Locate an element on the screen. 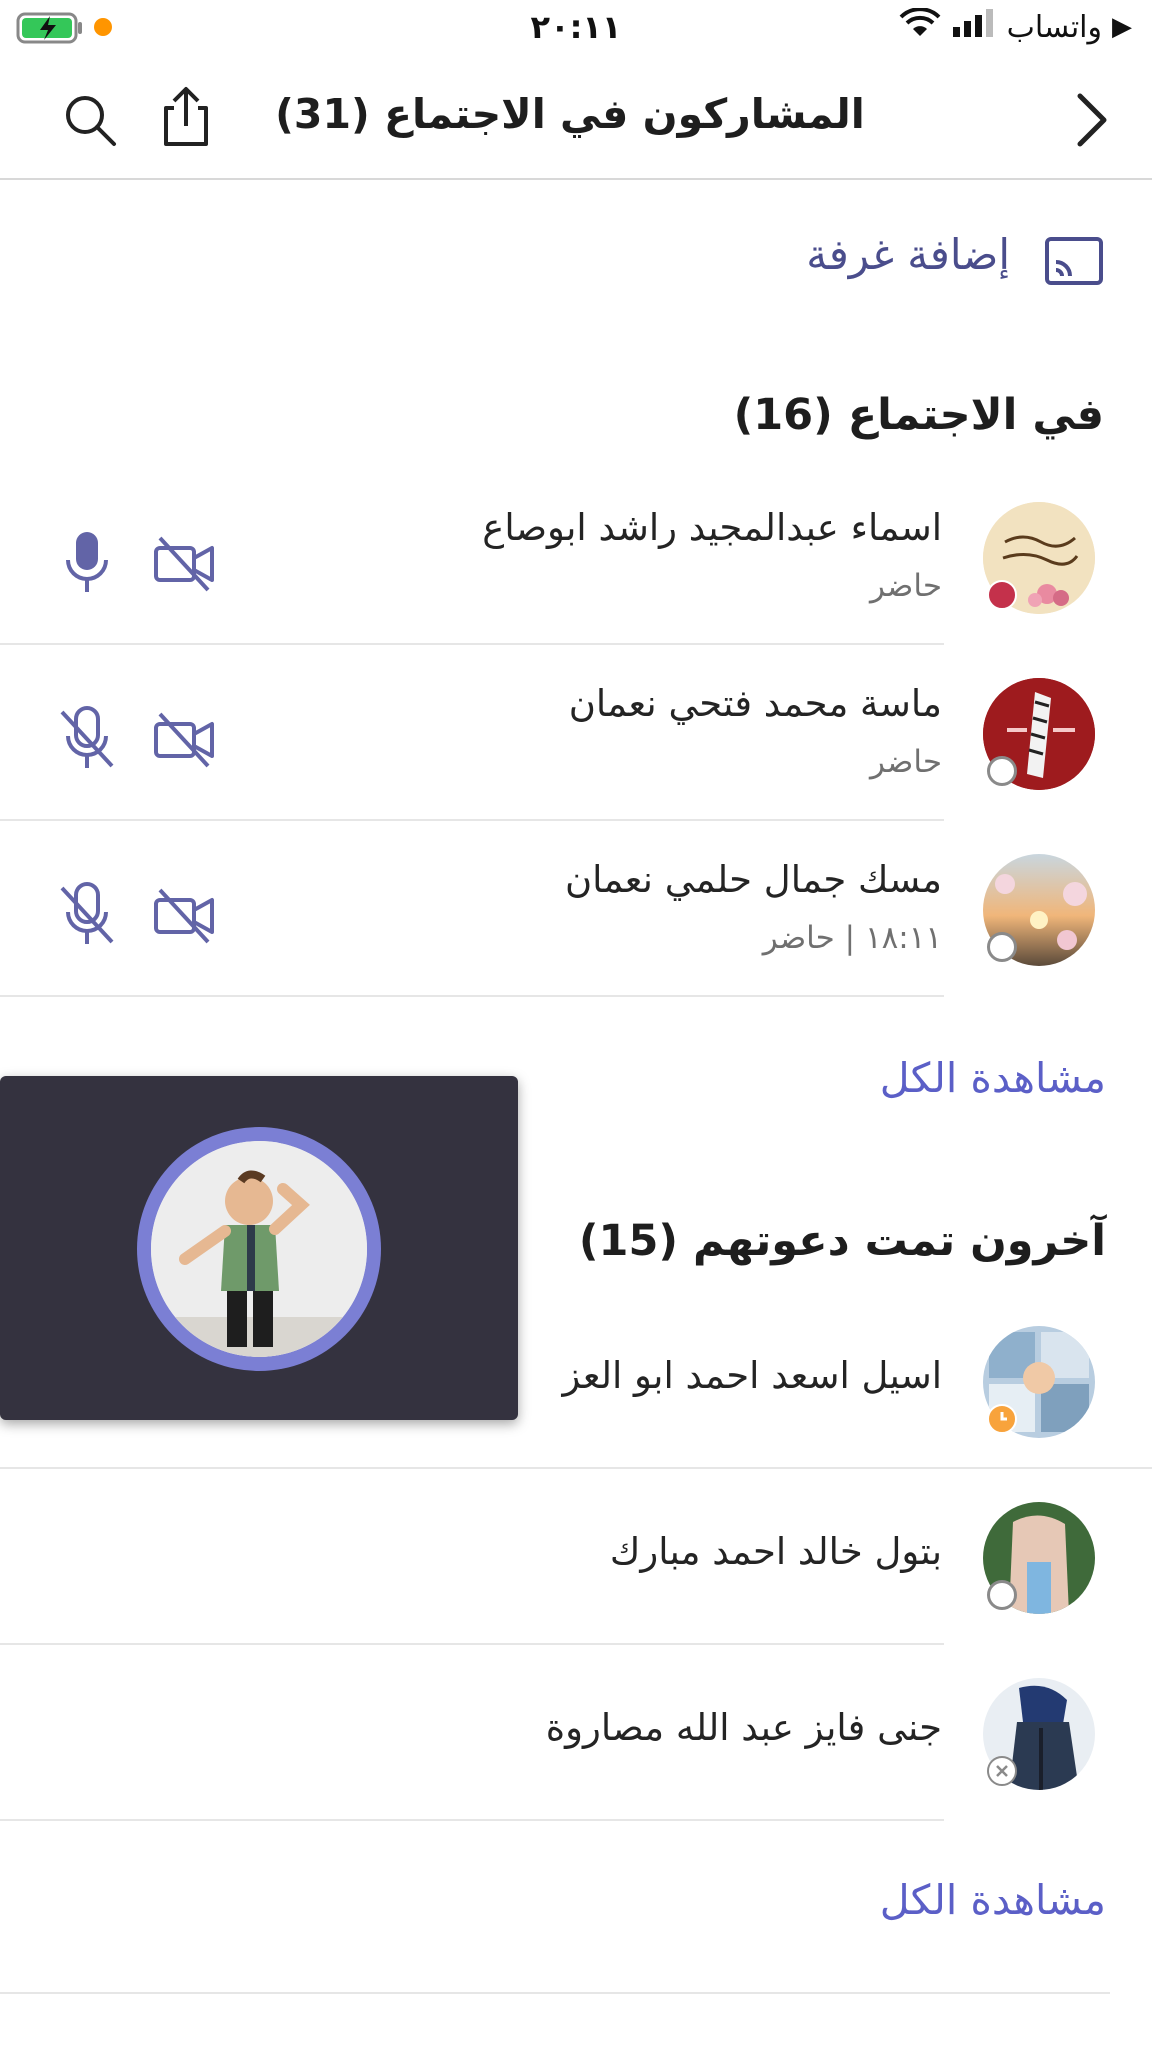  mic-on-icon is located at coordinates (87, 563).